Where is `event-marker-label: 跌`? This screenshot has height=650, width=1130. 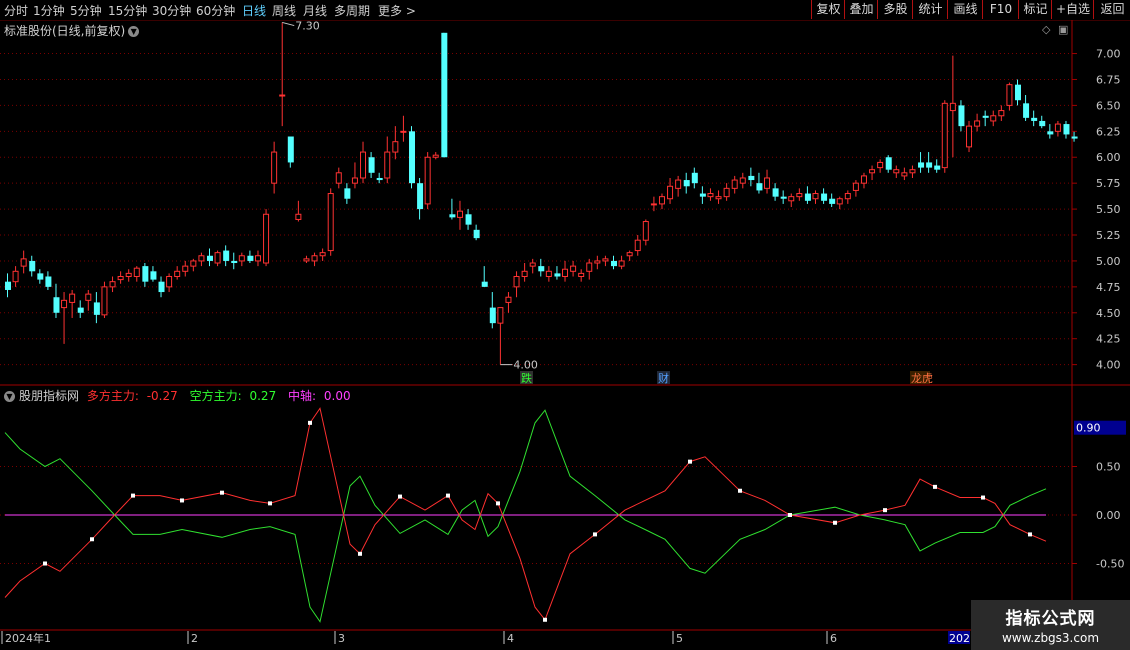
event-marker-label: 跌 is located at coordinates (526, 378).